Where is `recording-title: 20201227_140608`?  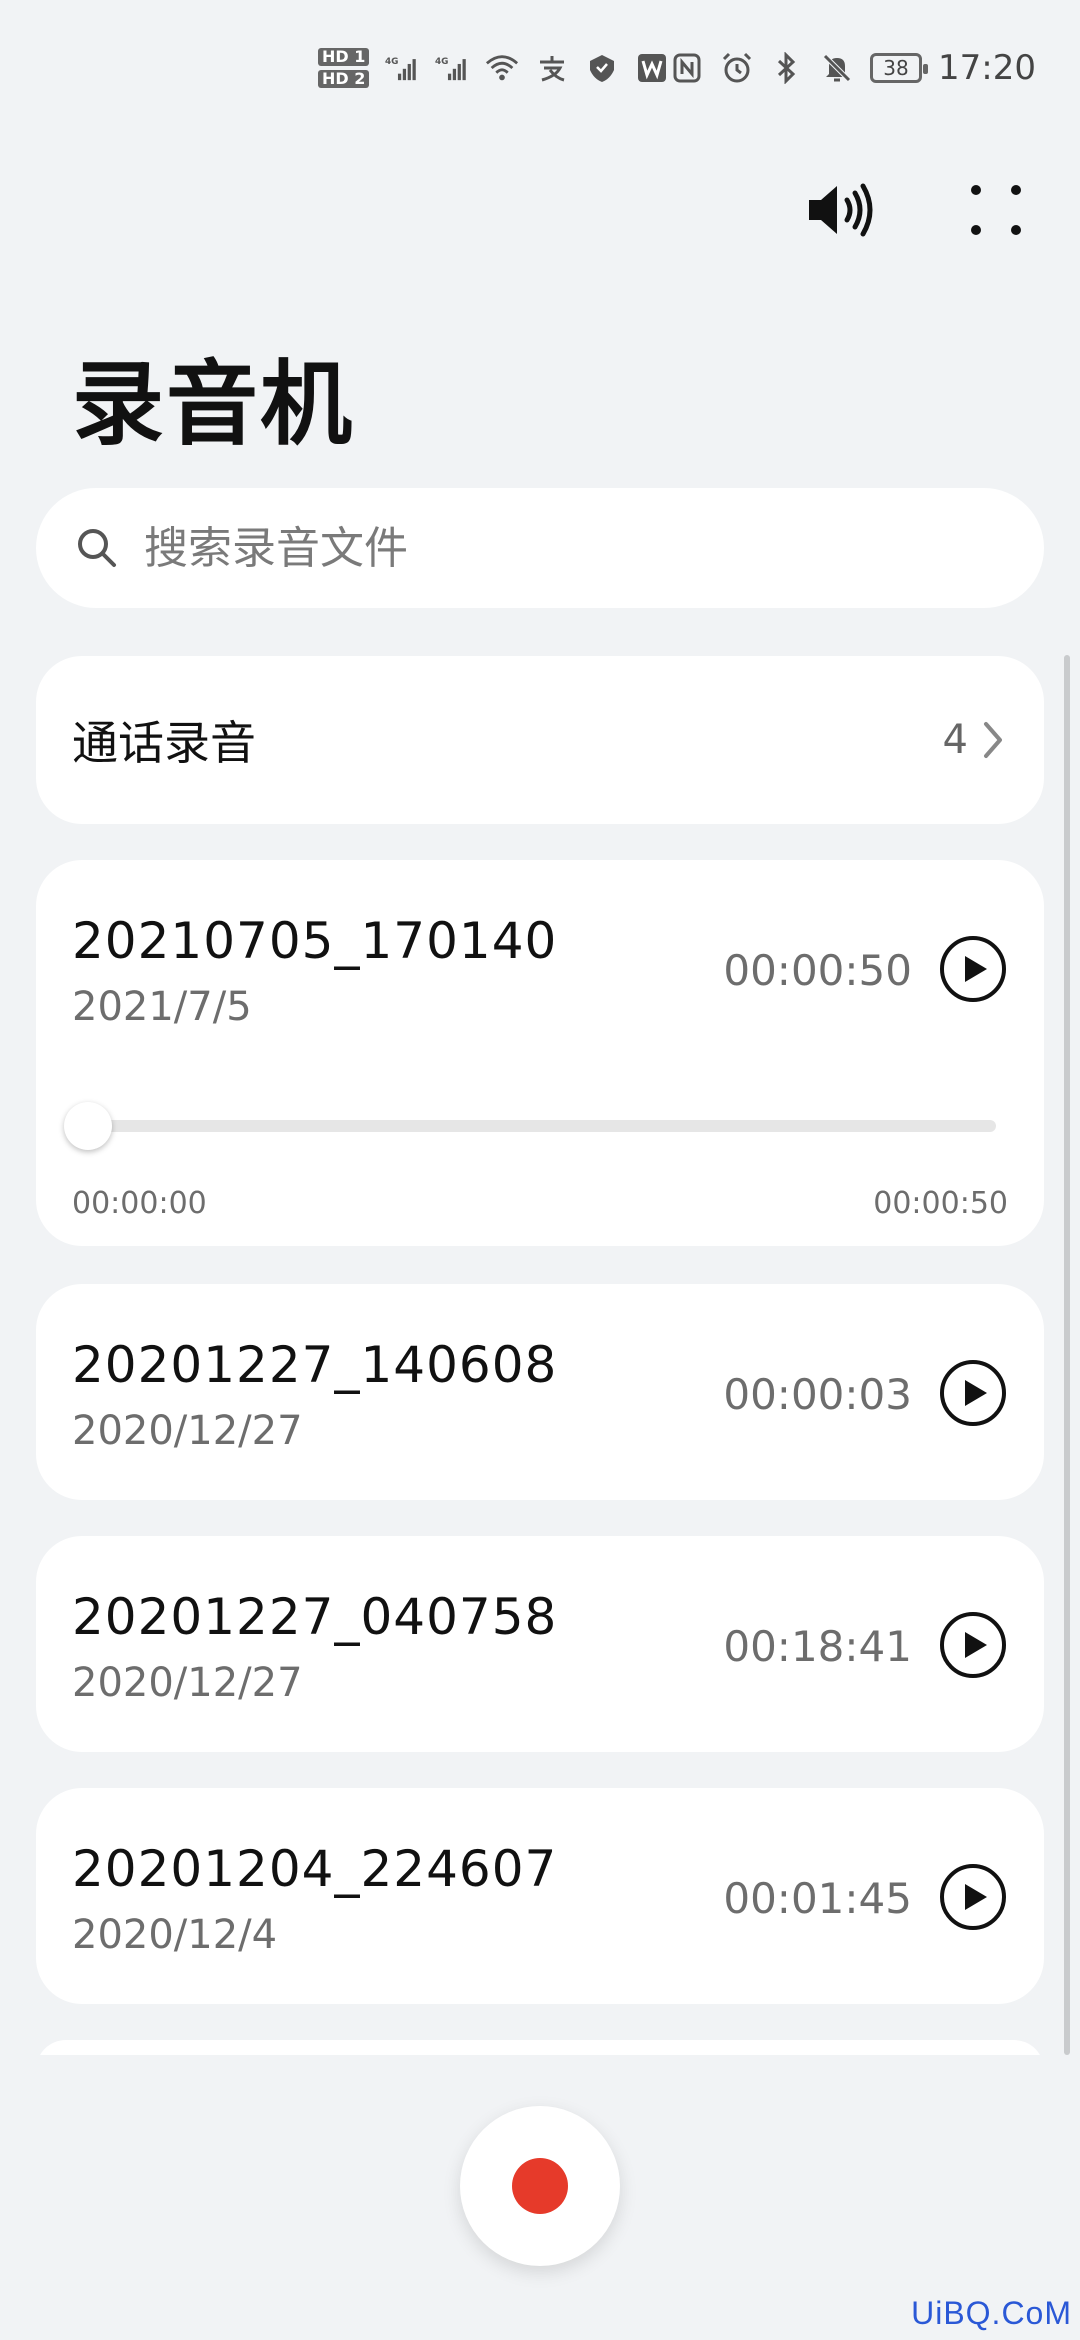 recording-title: 20201227_140608 is located at coordinates (315, 1365).